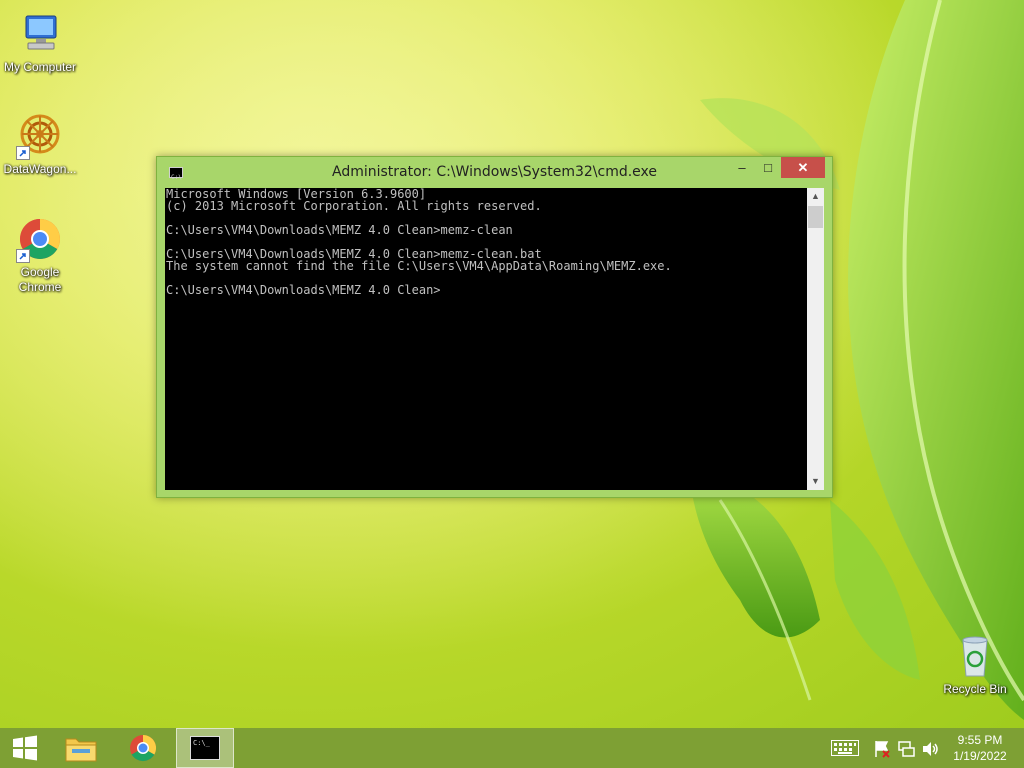  Describe the element at coordinates (845, 750) in the screenshot. I see `keyboard-icon` at that location.